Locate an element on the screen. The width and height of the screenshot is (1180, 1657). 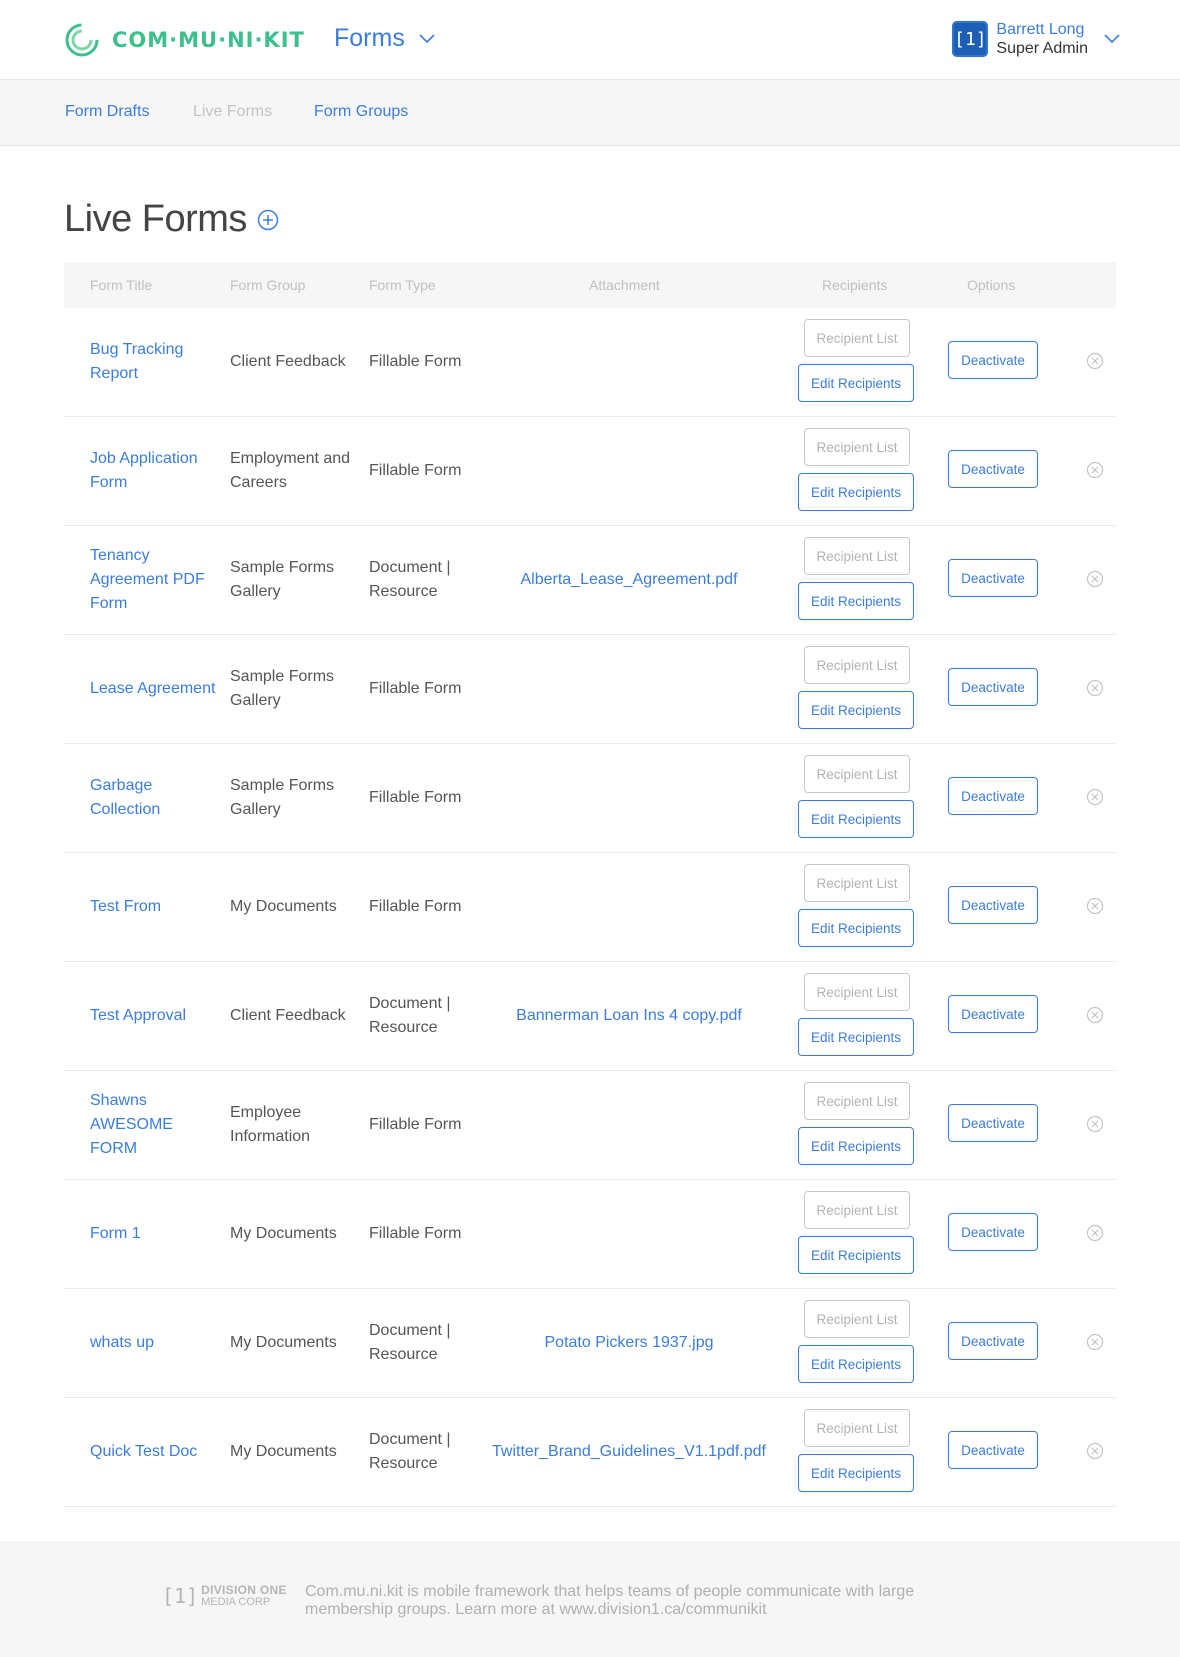
form-title-link: Shawns AWESOME FORM is located at coordinates (155, 1125).